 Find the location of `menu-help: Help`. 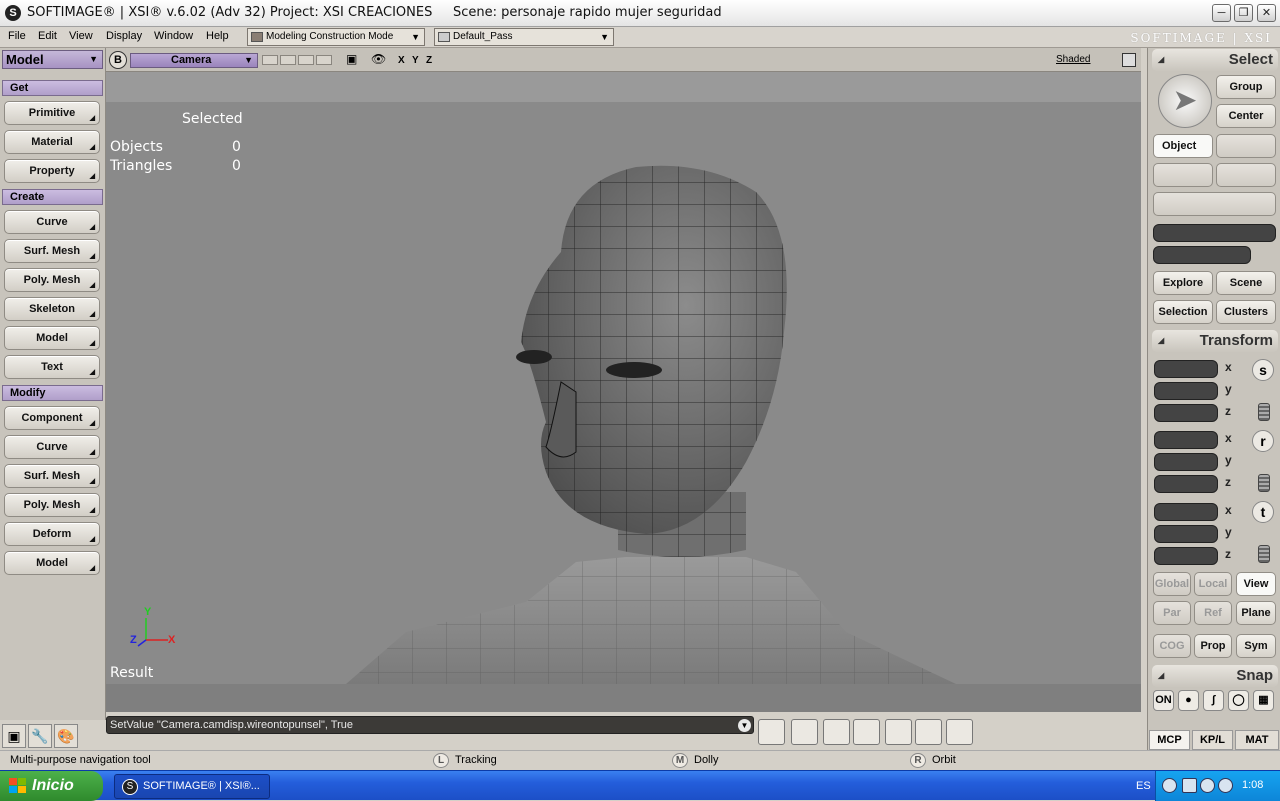

menu-help: Help is located at coordinates (217, 36).